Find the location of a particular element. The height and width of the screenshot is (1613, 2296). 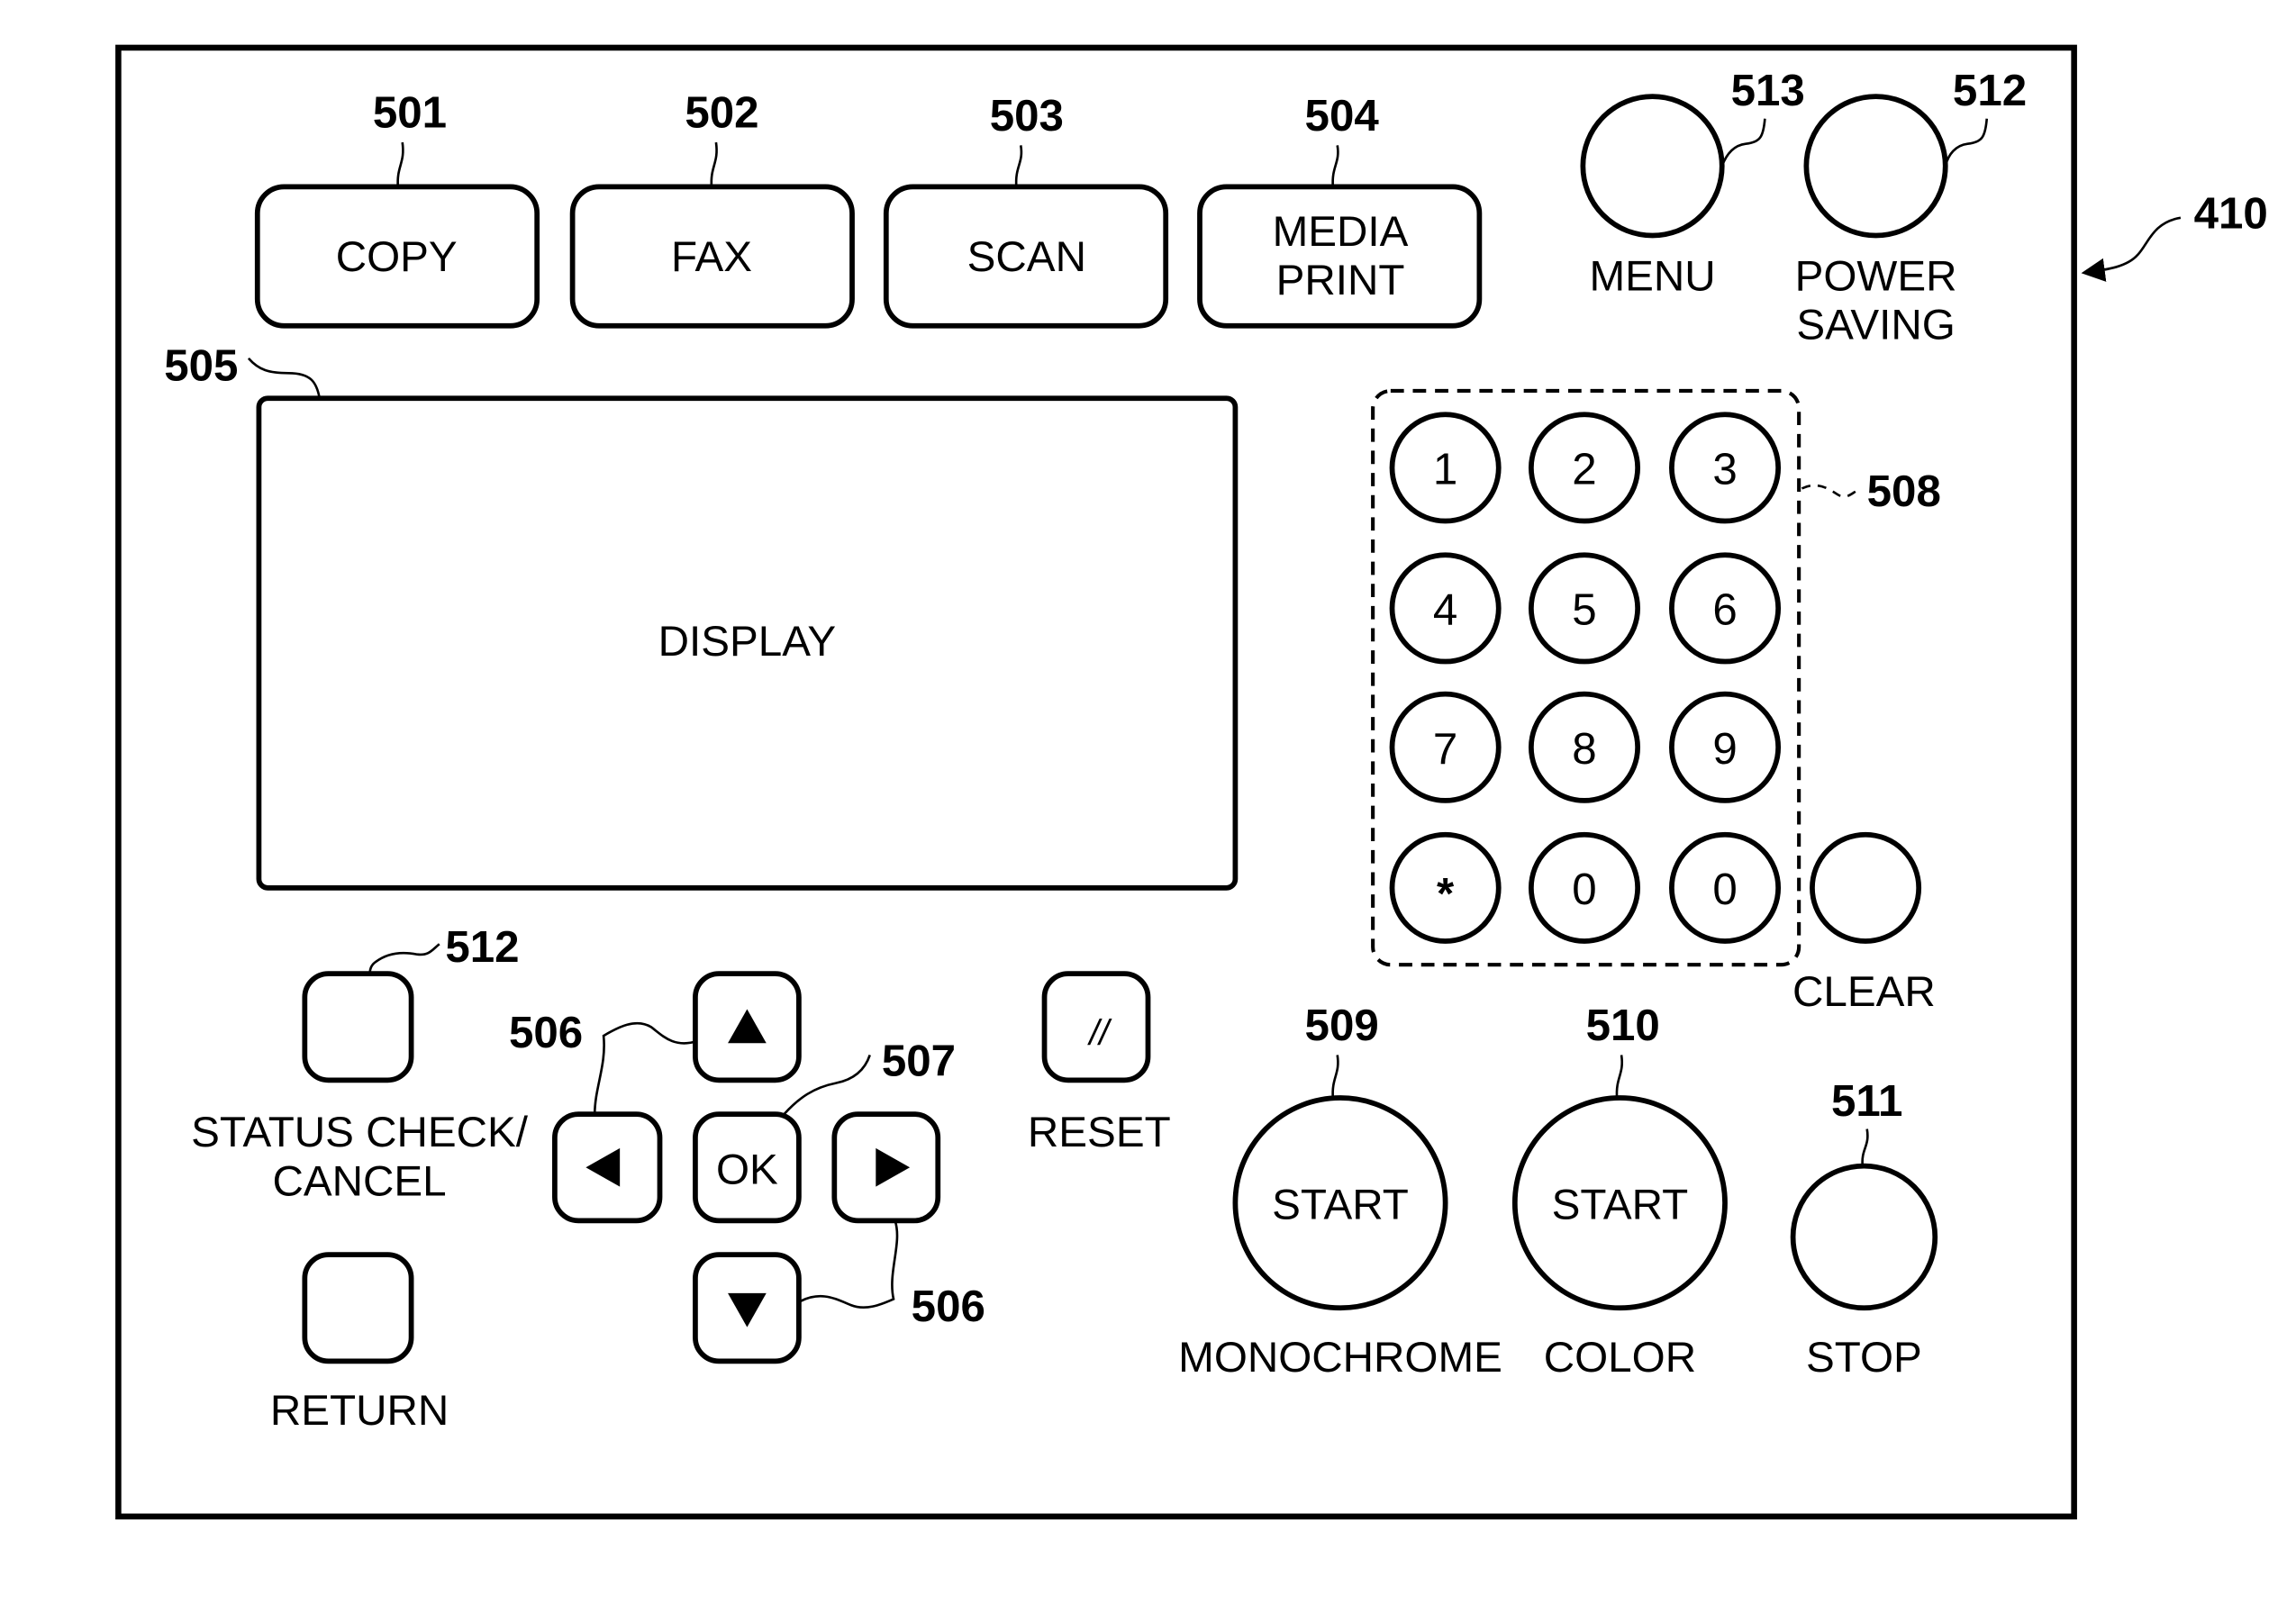

keypad-key-0-second-label: 0 is located at coordinates (1724, 889).